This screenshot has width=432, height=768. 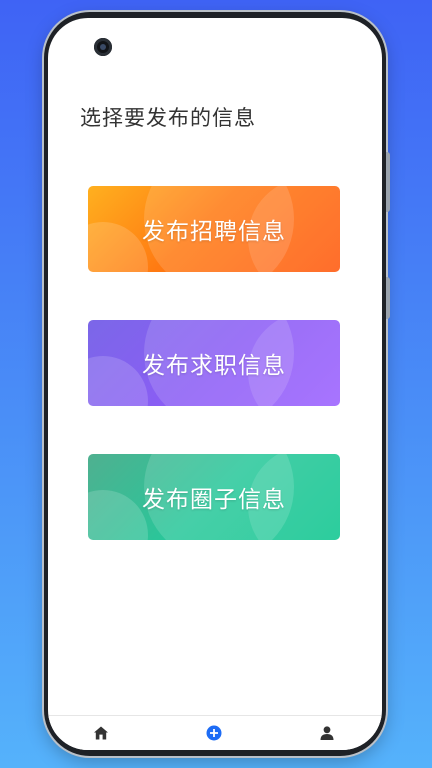 I want to click on publish-job-seeking-button: 发布求职信息, so click(x=214, y=363).